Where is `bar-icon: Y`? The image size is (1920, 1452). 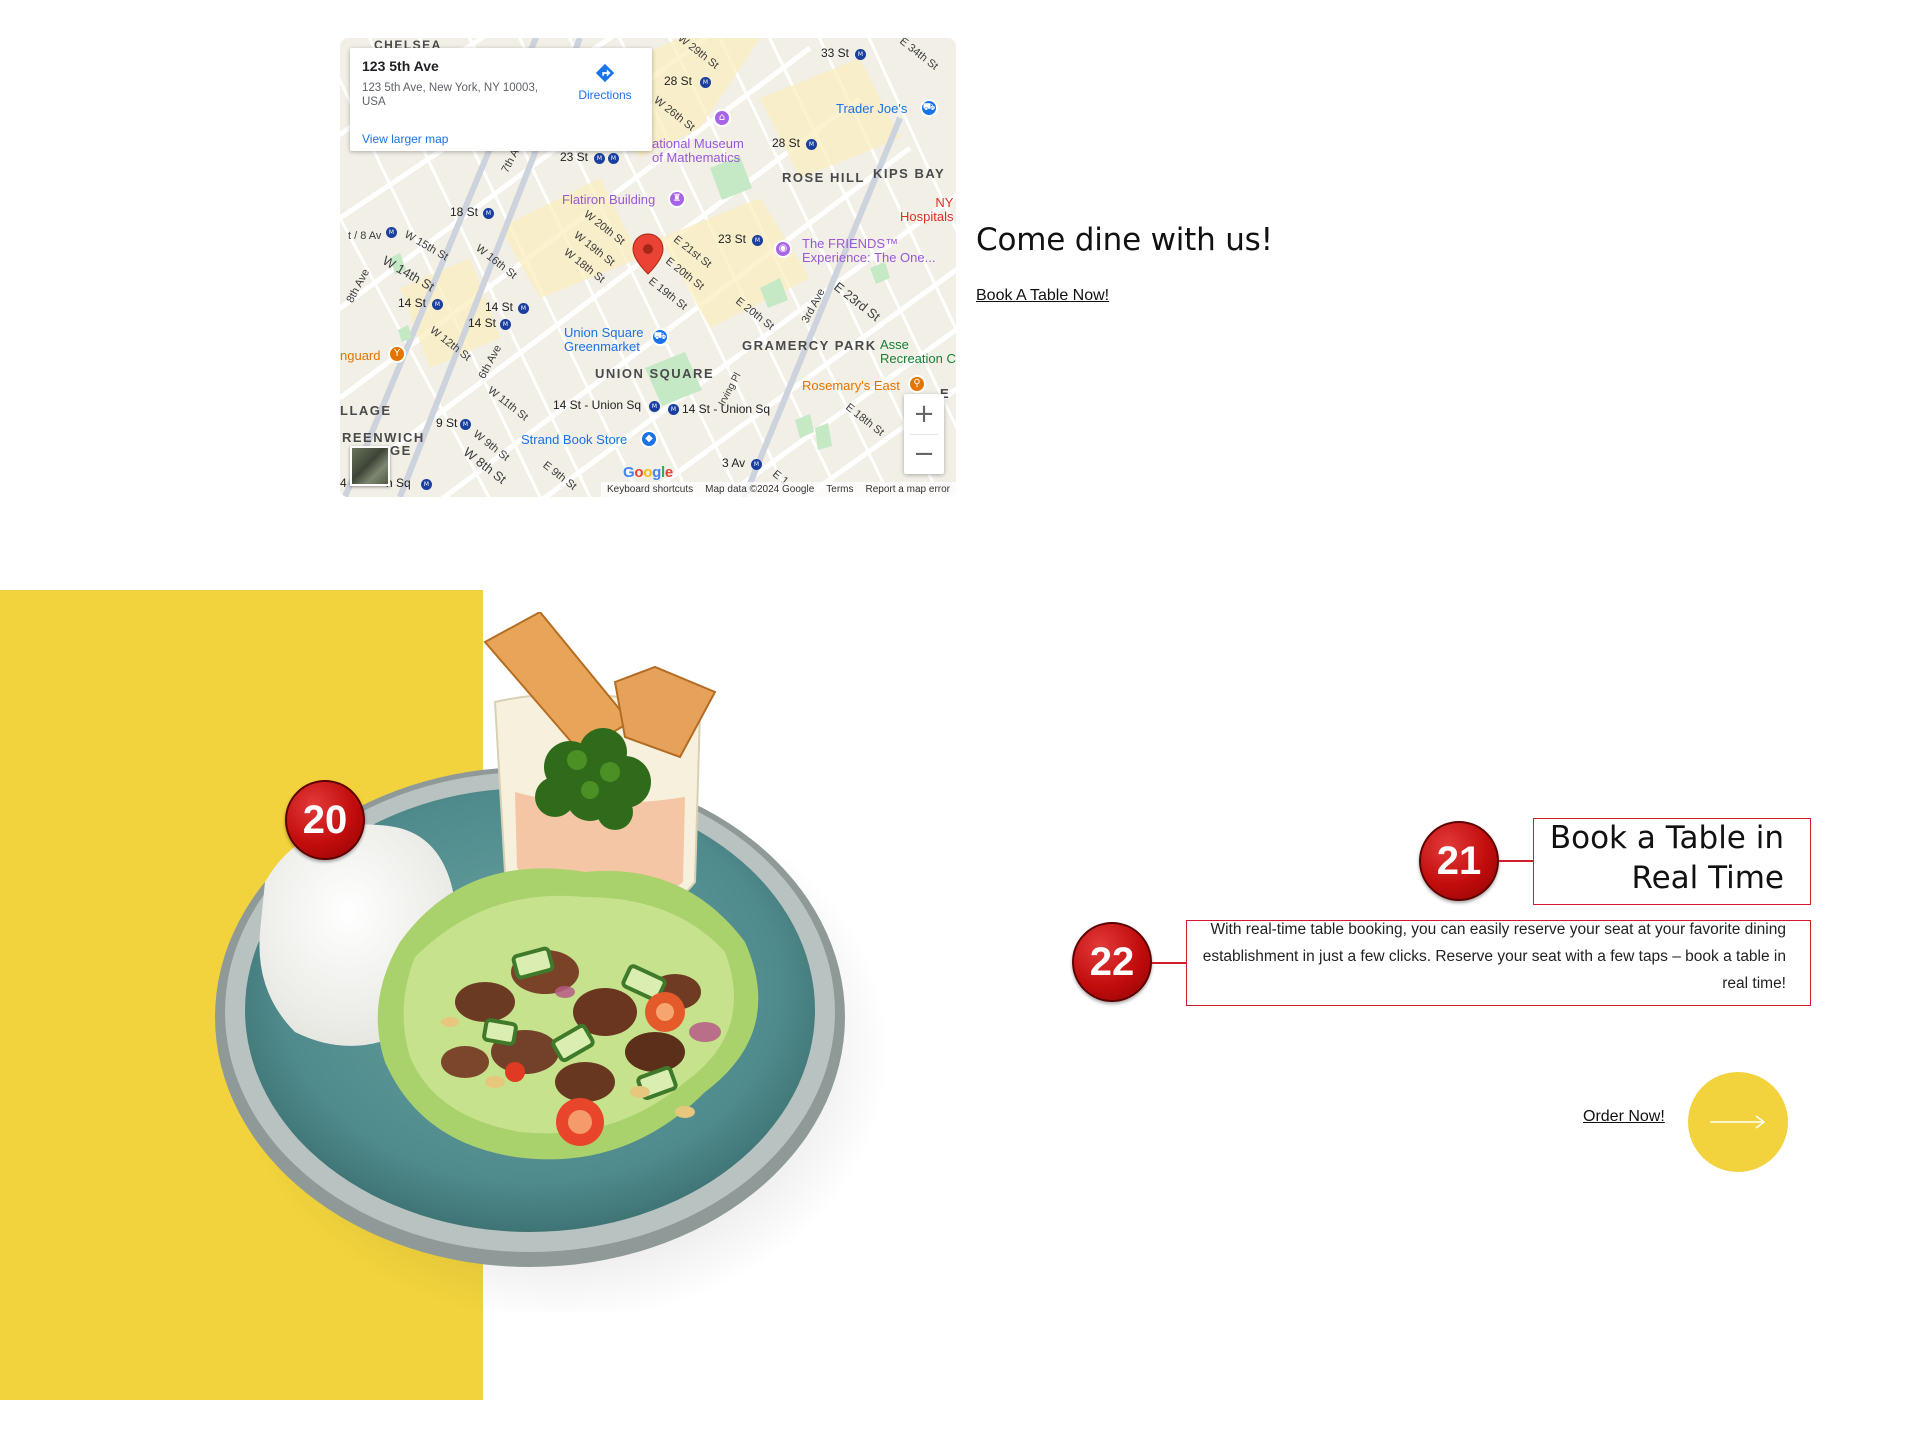
bar-icon: Y is located at coordinates (397, 354).